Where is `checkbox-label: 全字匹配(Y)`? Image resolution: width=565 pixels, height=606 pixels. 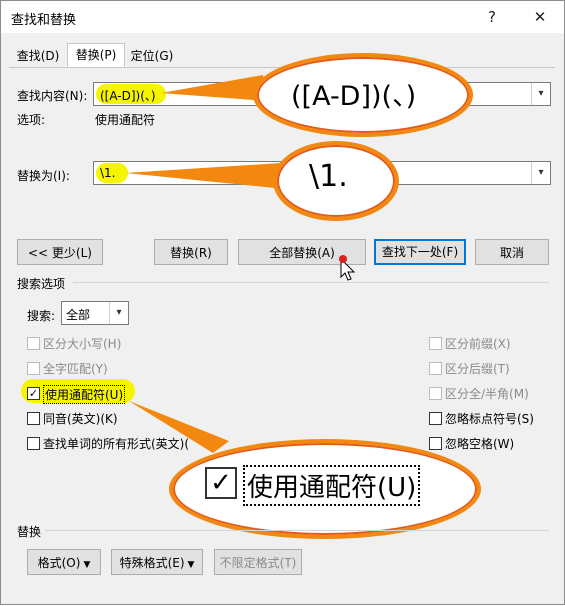
checkbox-label: 全字匹配(Y) is located at coordinates (75, 369).